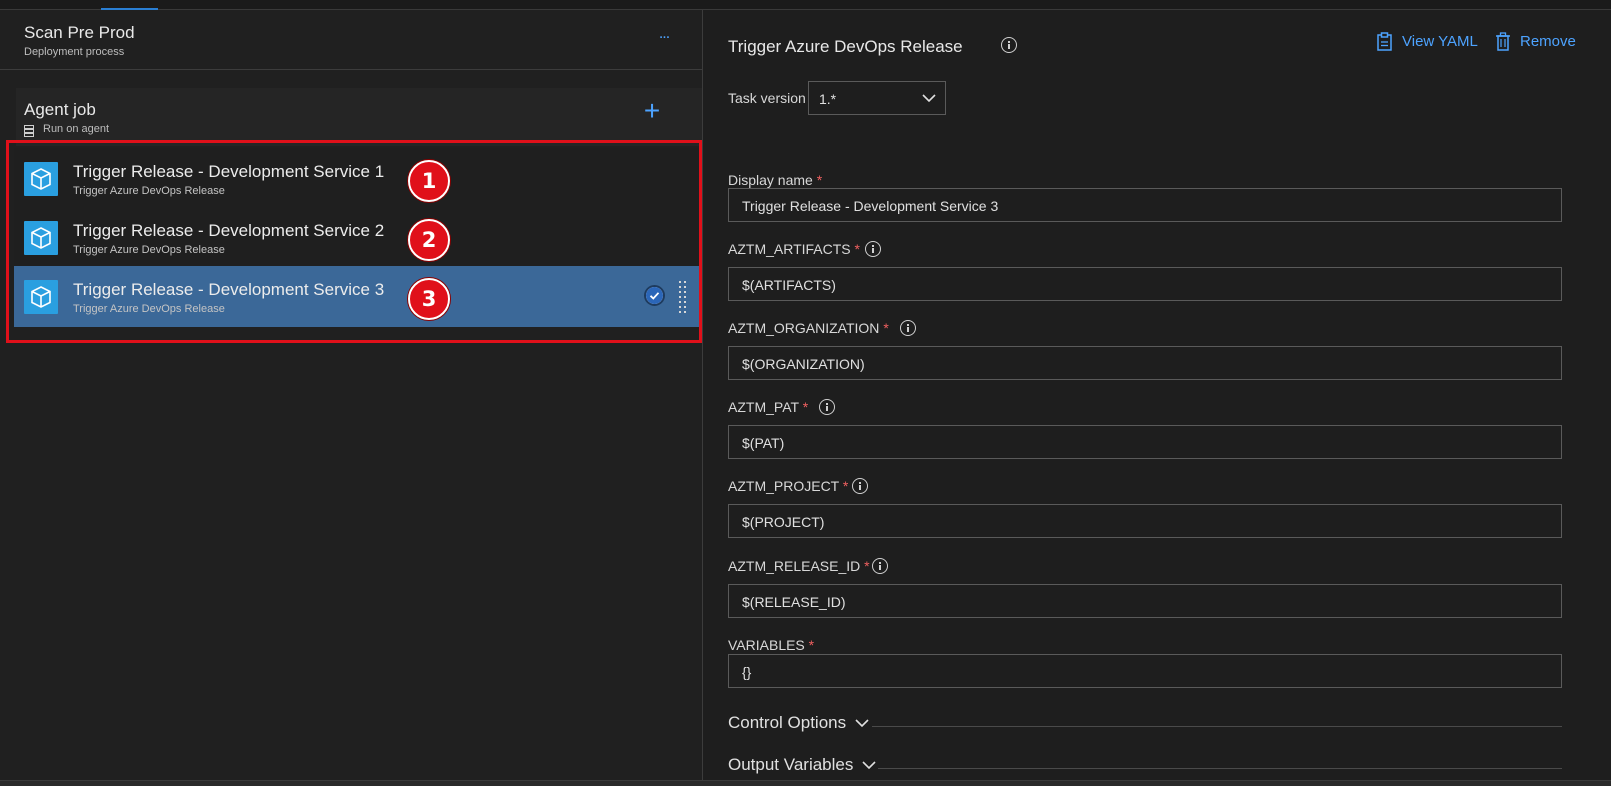 Image resolution: width=1611 pixels, height=786 pixels. I want to click on task-title: Trigger Release - Development Service 1, so click(229, 171).